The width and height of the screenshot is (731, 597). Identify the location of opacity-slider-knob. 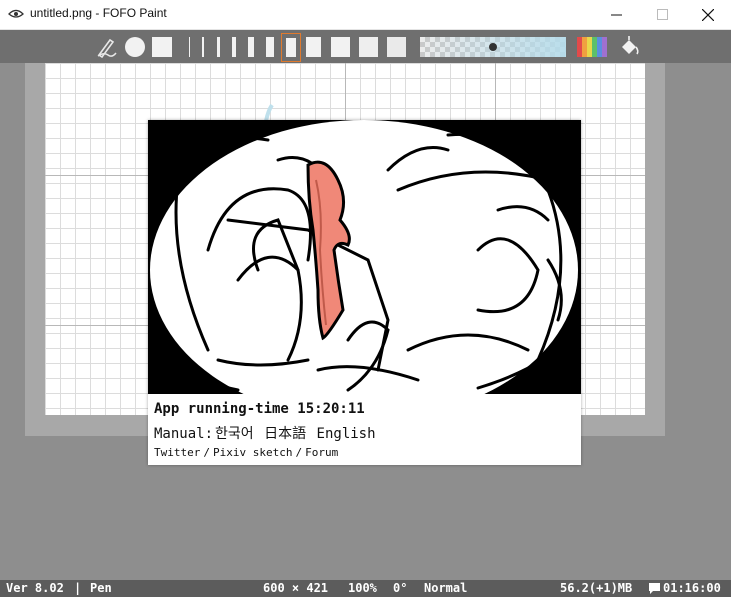
(493, 47).